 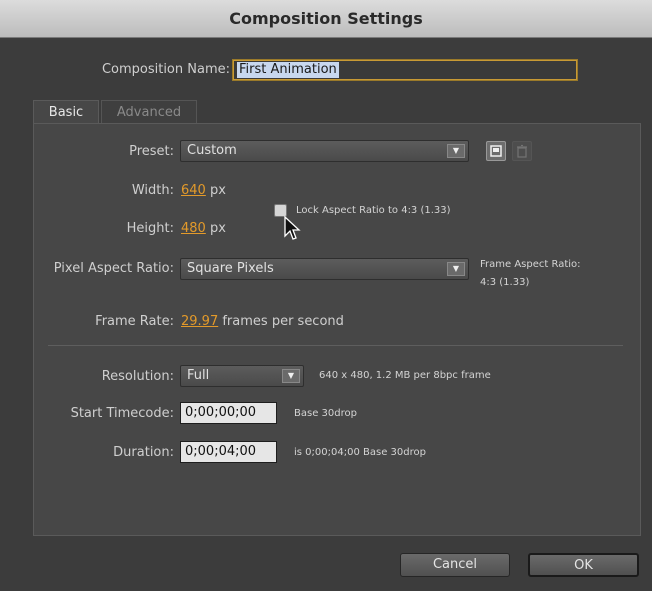 What do you see at coordinates (283, 321) in the screenshot?
I see `frame-rate-unit: frames per second` at bounding box center [283, 321].